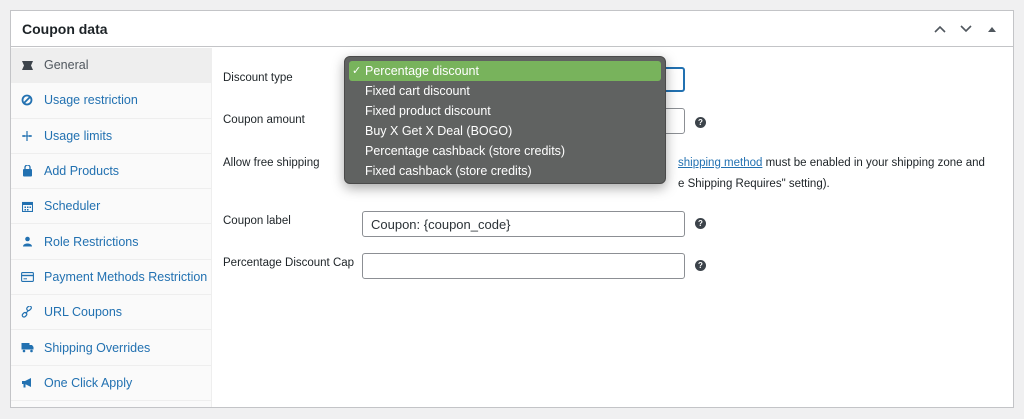 The image size is (1024, 419). What do you see at coordinates (91, 241) in the screenshot?
I see `sidebar-item-label: Role Restrictions` at bounding box center [91, 241].